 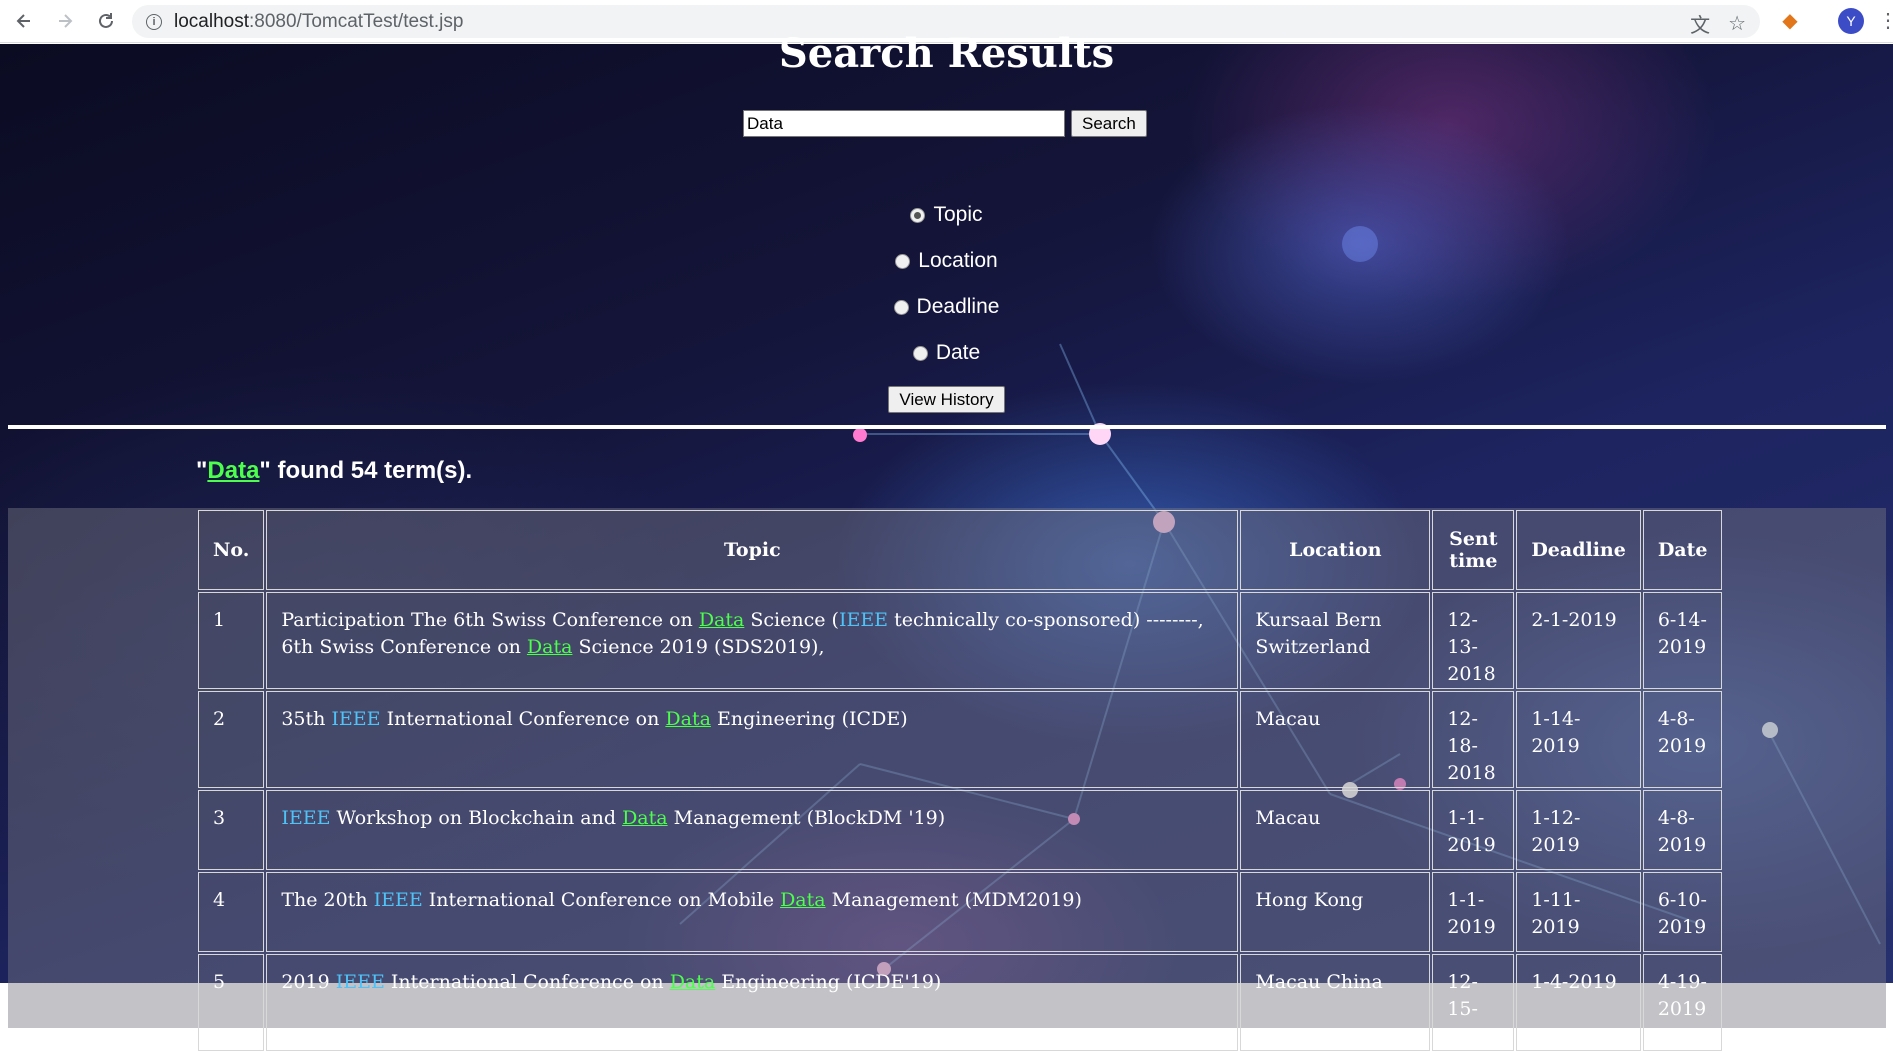 What do you see at coordinates (953, 900) in the screenshot?
I see `topic-text: Management (MDM2019)` at bounding box center [953, 900].